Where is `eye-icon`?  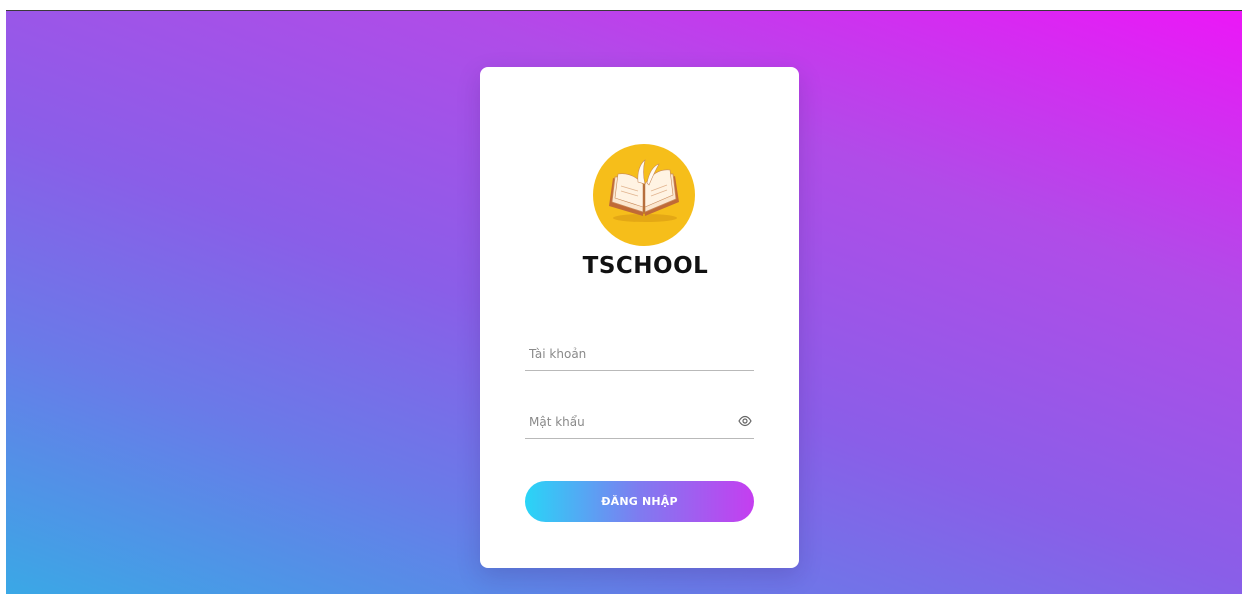
eye-icon is located at coordinates (745, 421).